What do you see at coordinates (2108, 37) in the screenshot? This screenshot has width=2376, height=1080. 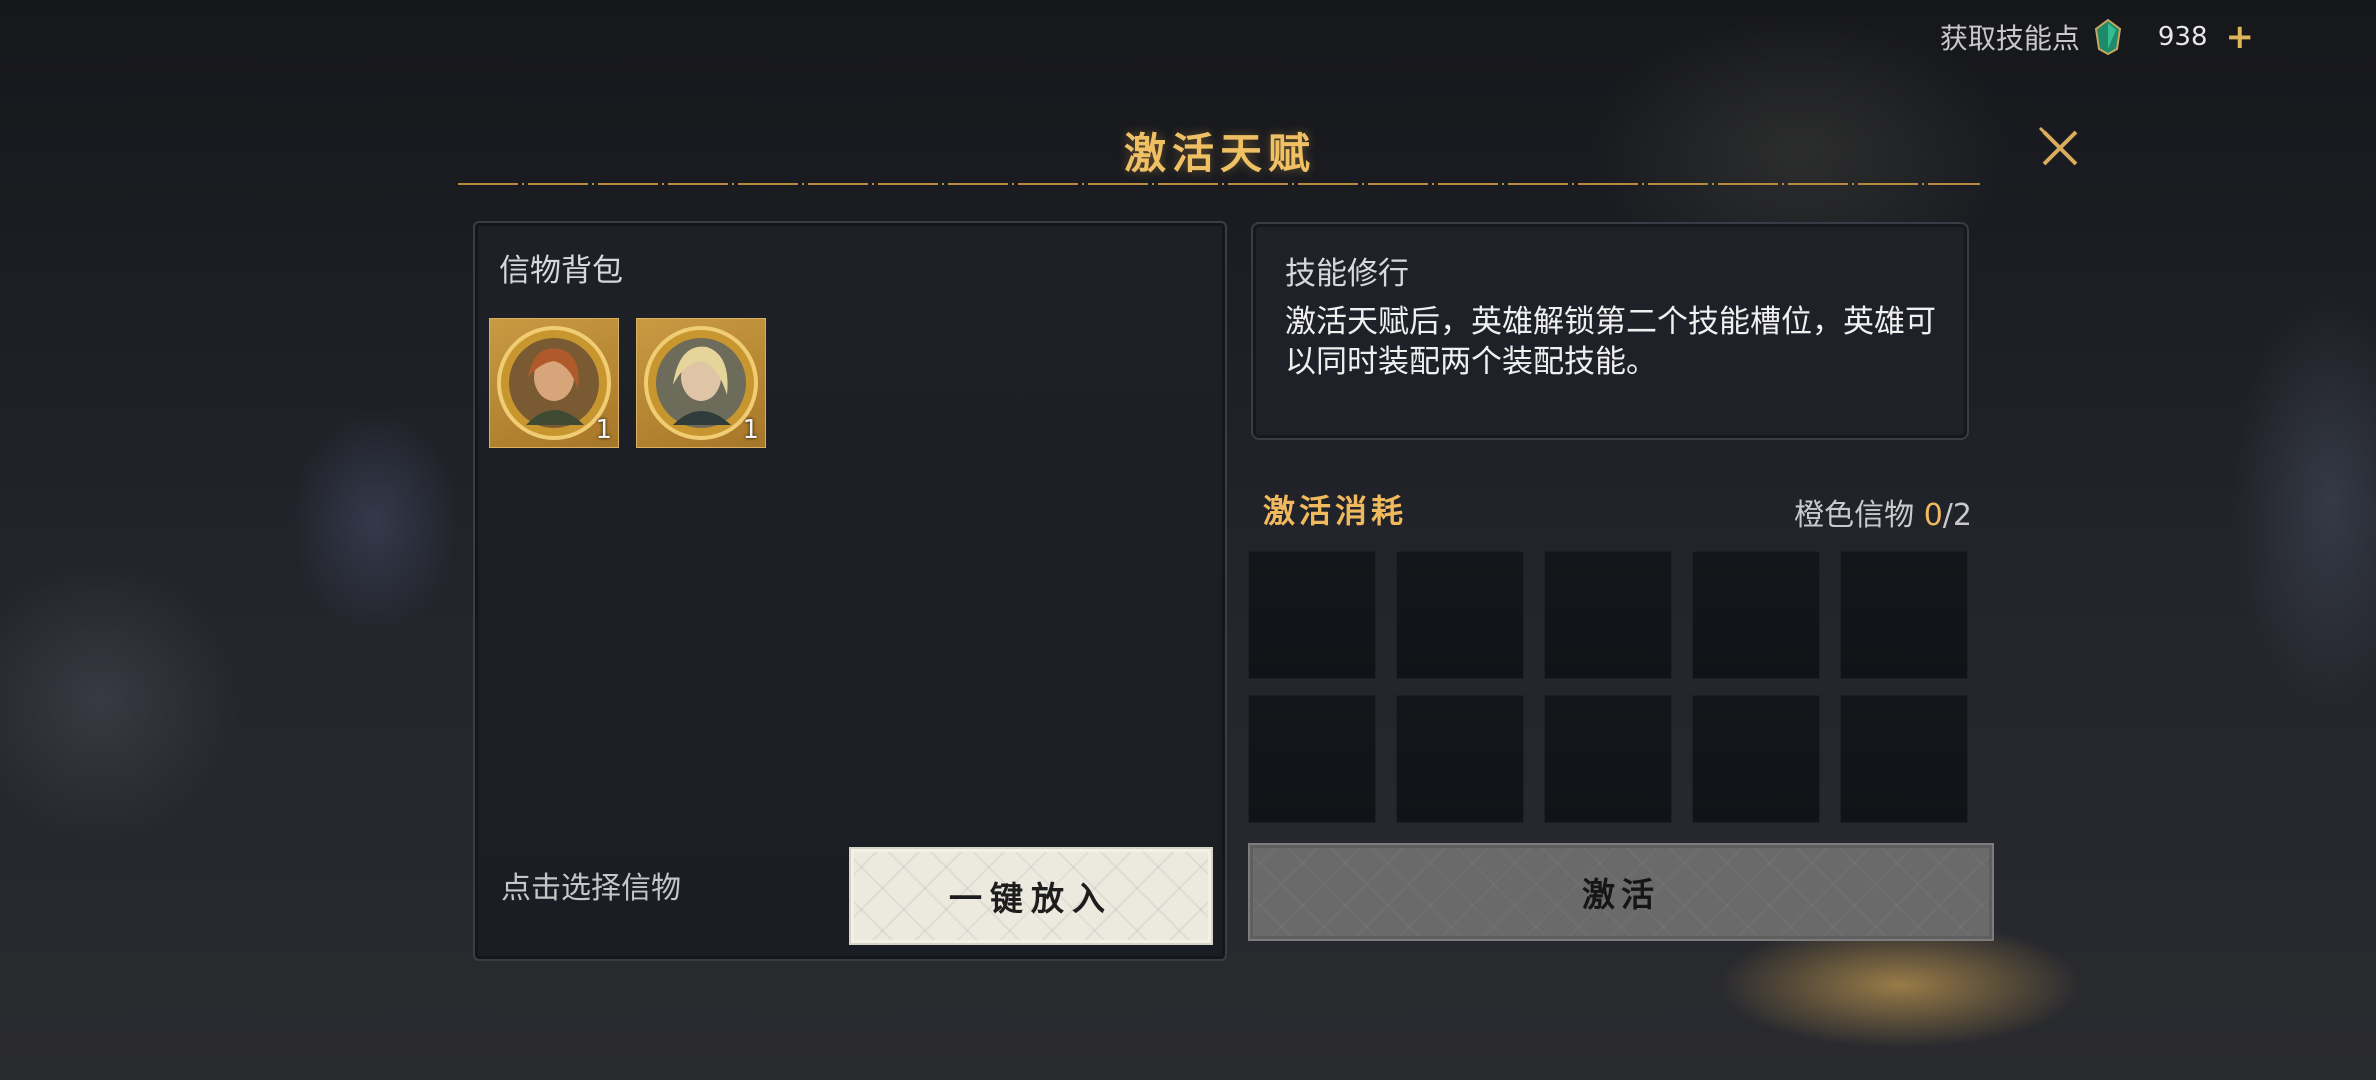 I see `green-gem-icon` at bounding box center [2108, 37].